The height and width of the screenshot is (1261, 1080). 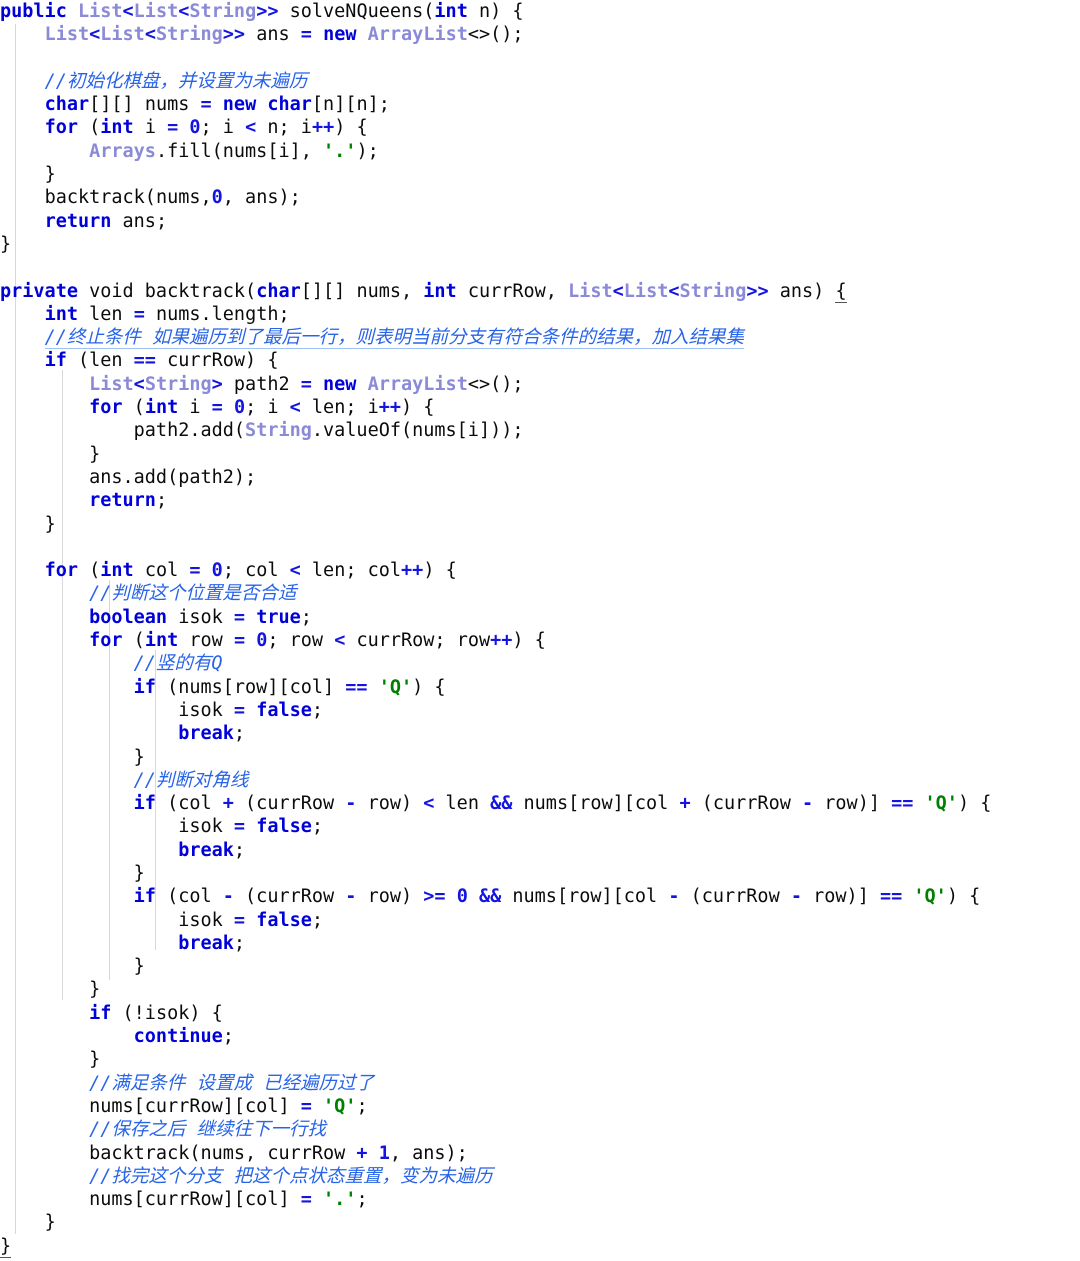 What do you see at coordinates (685, 804) in the screenshot?
I see `code-token-op: +` at bounding box center [685, 804].